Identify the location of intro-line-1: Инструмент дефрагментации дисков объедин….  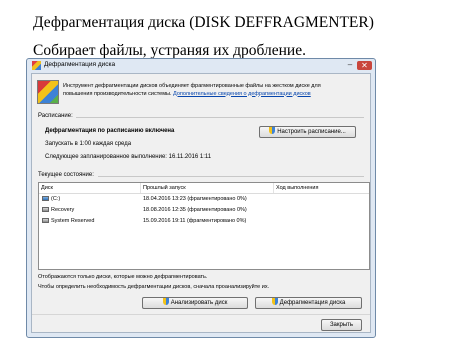
(192, 86).